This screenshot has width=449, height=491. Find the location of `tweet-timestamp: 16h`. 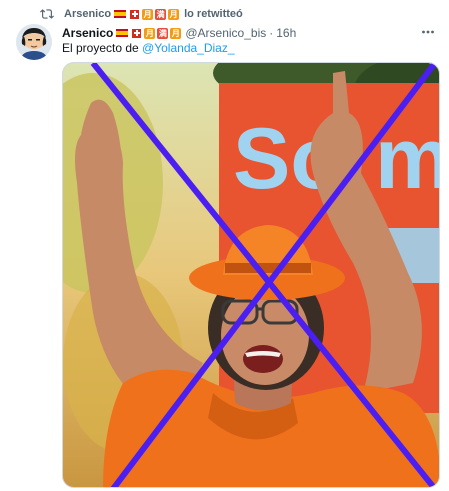

tweet-timestamp: 16h is located at coordinates (286, 33).